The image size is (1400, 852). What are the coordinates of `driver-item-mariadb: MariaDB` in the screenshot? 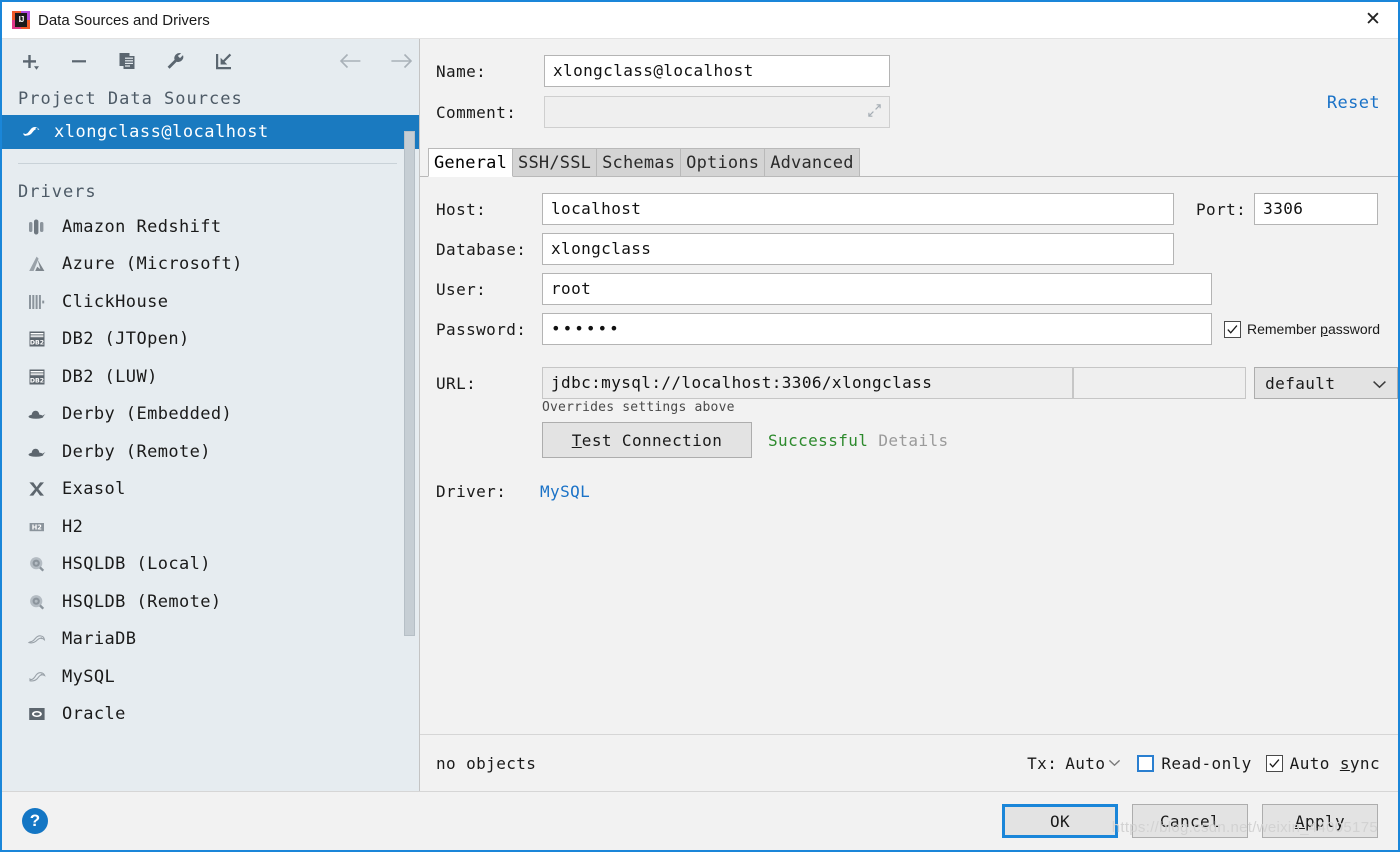 It's located at (210, 640).